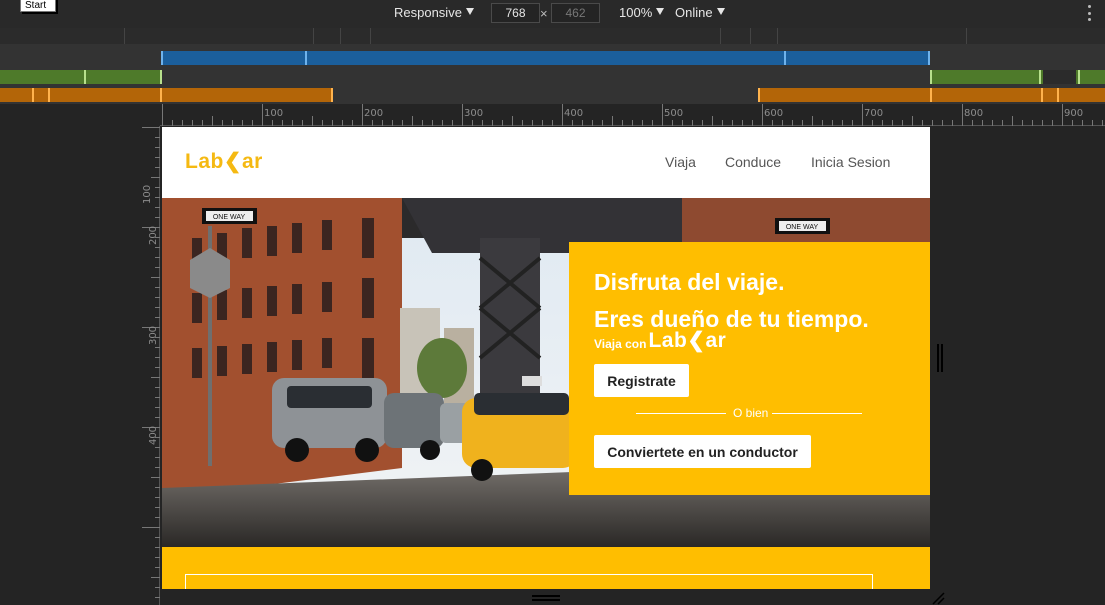 This screenshot has height=605, width=1105. I want to click on device-toolbar: Start Responsive 768 × 462 100% Online, so click(552, 14).